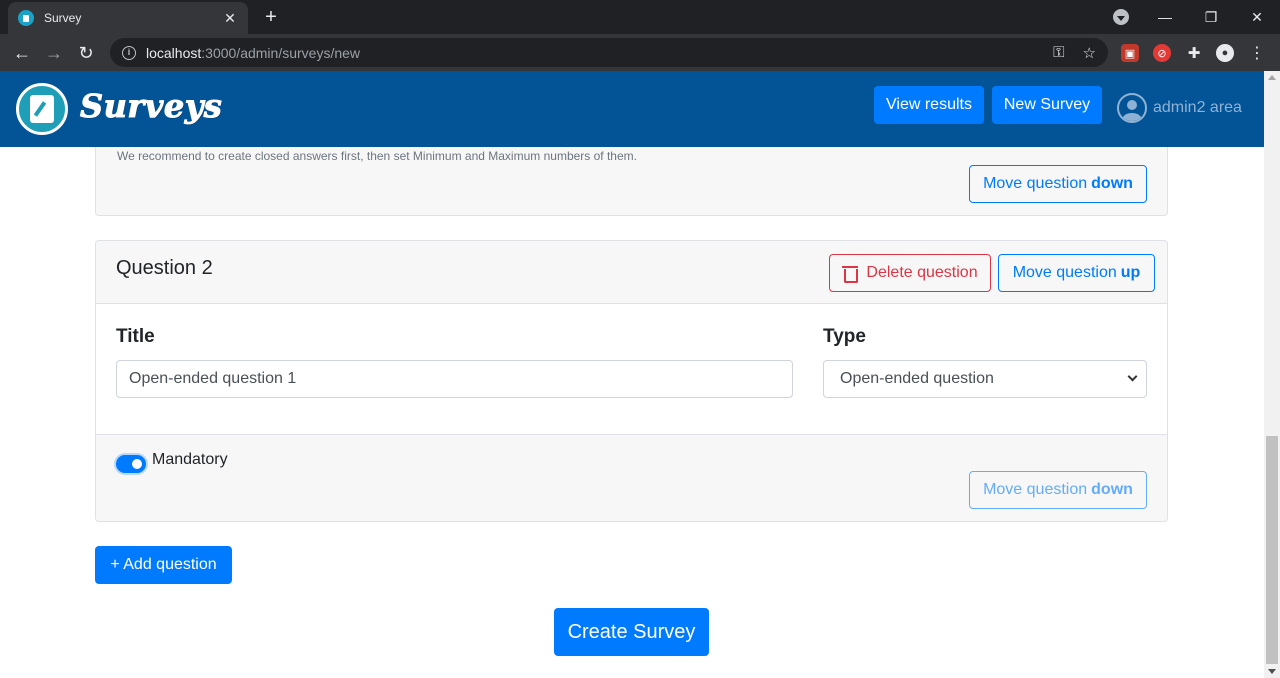  I want to click on puzzle-extensions-icon: ✚, so click(1194, 53).